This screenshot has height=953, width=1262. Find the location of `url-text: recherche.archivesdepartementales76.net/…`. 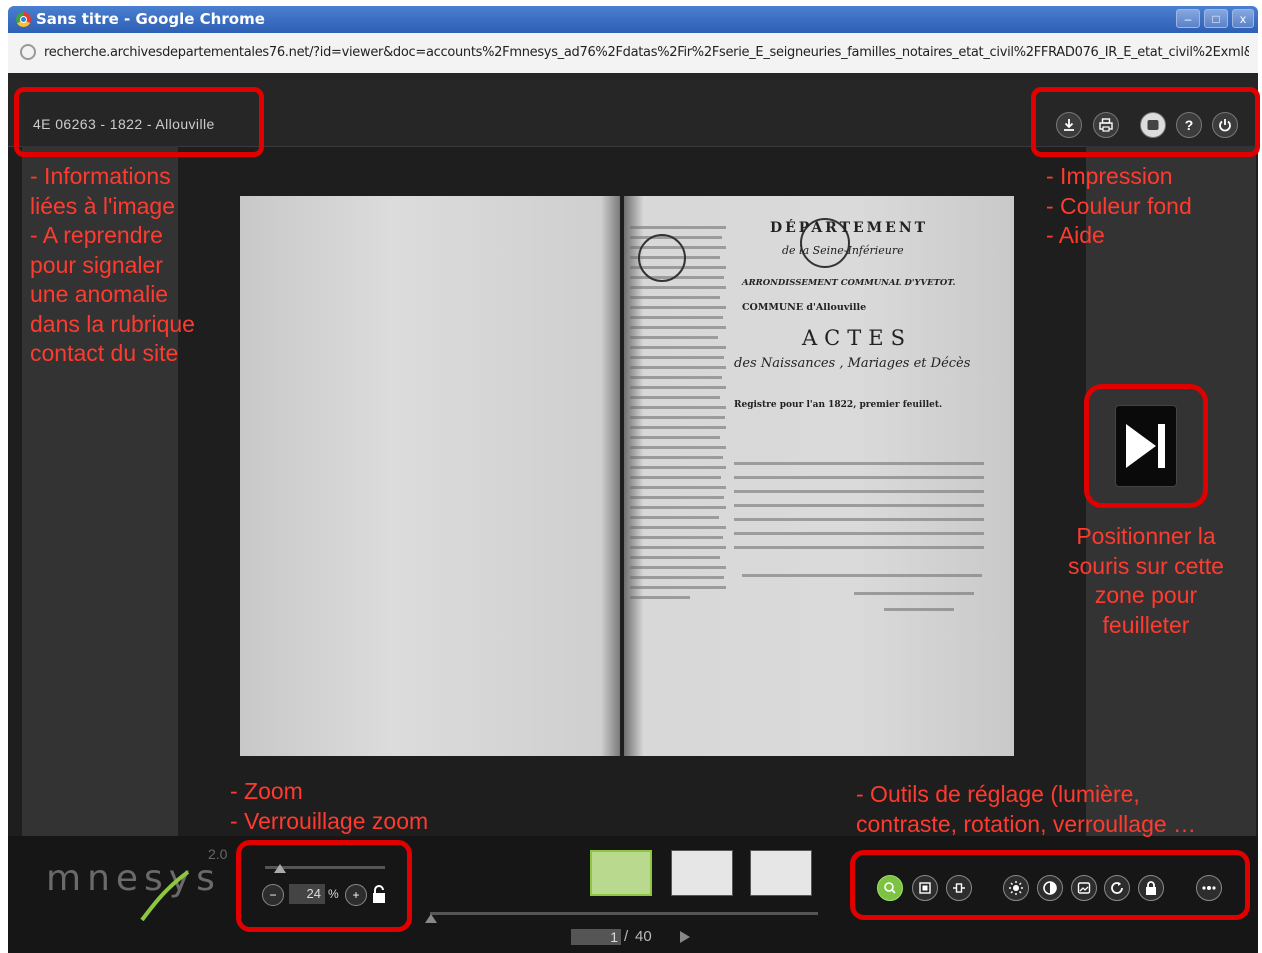

url-text: recherche.archivesdepartementales76.net/… is located at coordinates (646, 52).